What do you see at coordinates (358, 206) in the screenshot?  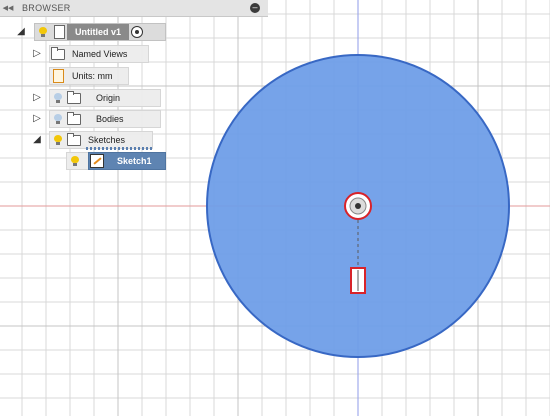 I see `sketch-center-point` at bounding box center [358, 206].